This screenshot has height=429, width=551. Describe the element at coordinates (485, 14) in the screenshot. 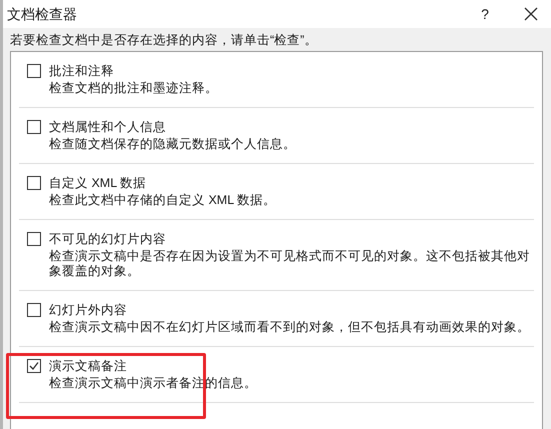

I see `help-button: ?` at that location.